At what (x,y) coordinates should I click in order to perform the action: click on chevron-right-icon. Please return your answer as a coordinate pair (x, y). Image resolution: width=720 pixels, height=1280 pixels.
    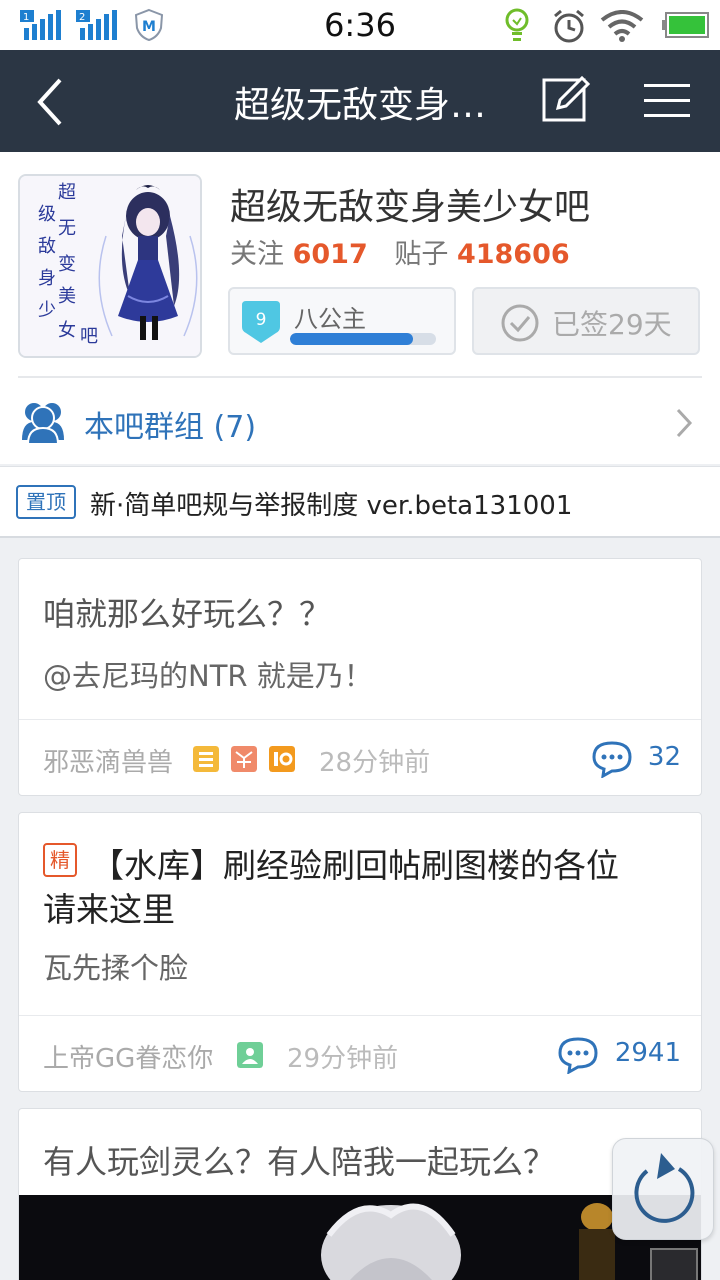
    Looking at the image, I should click on (684, 423).